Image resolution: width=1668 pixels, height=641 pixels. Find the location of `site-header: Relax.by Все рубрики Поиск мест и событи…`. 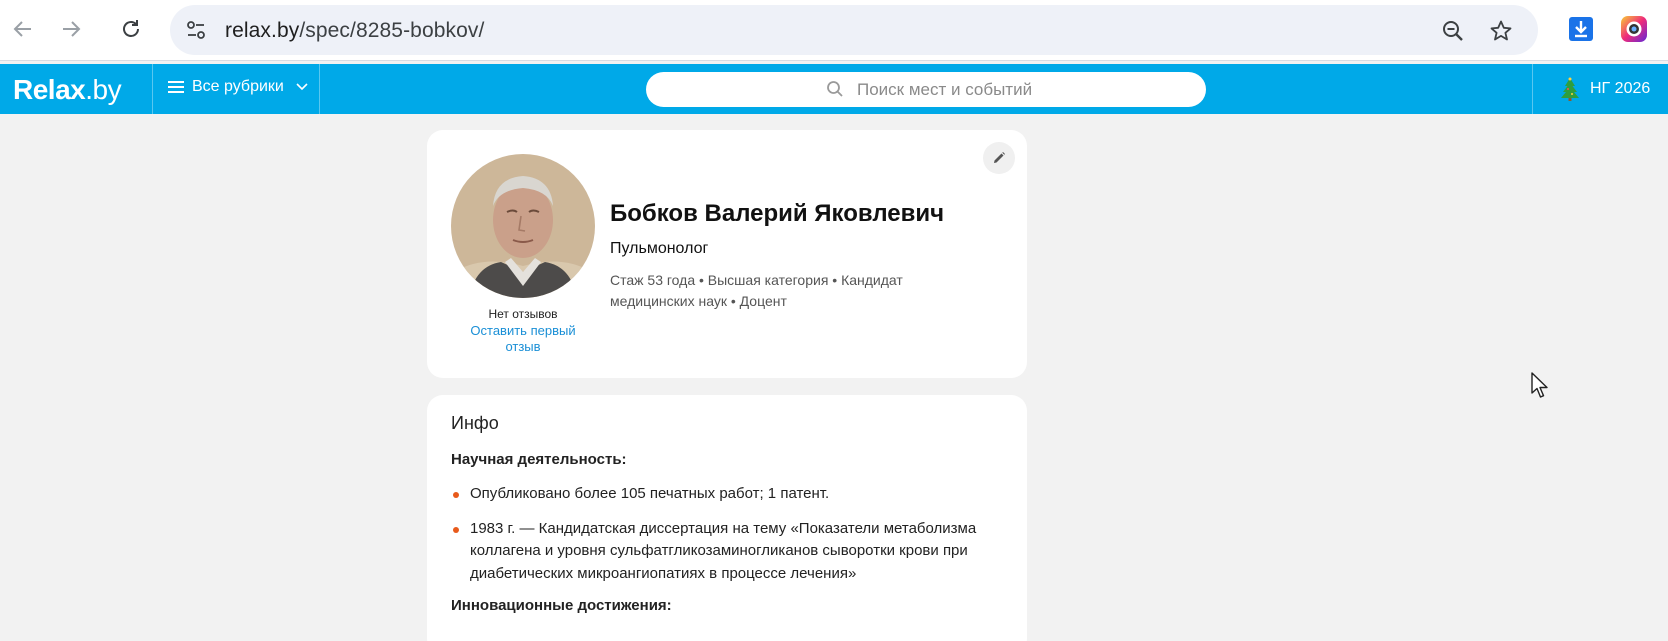

site-header: Relax.by Все рубрики Поиск мест и событи… is located at coordinates (834, 89).